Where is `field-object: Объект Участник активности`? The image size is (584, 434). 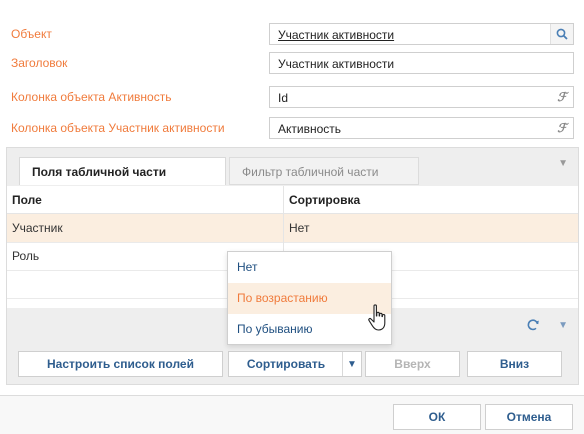 field-object: Объект Участник активности is located at coordinates (292, 34).